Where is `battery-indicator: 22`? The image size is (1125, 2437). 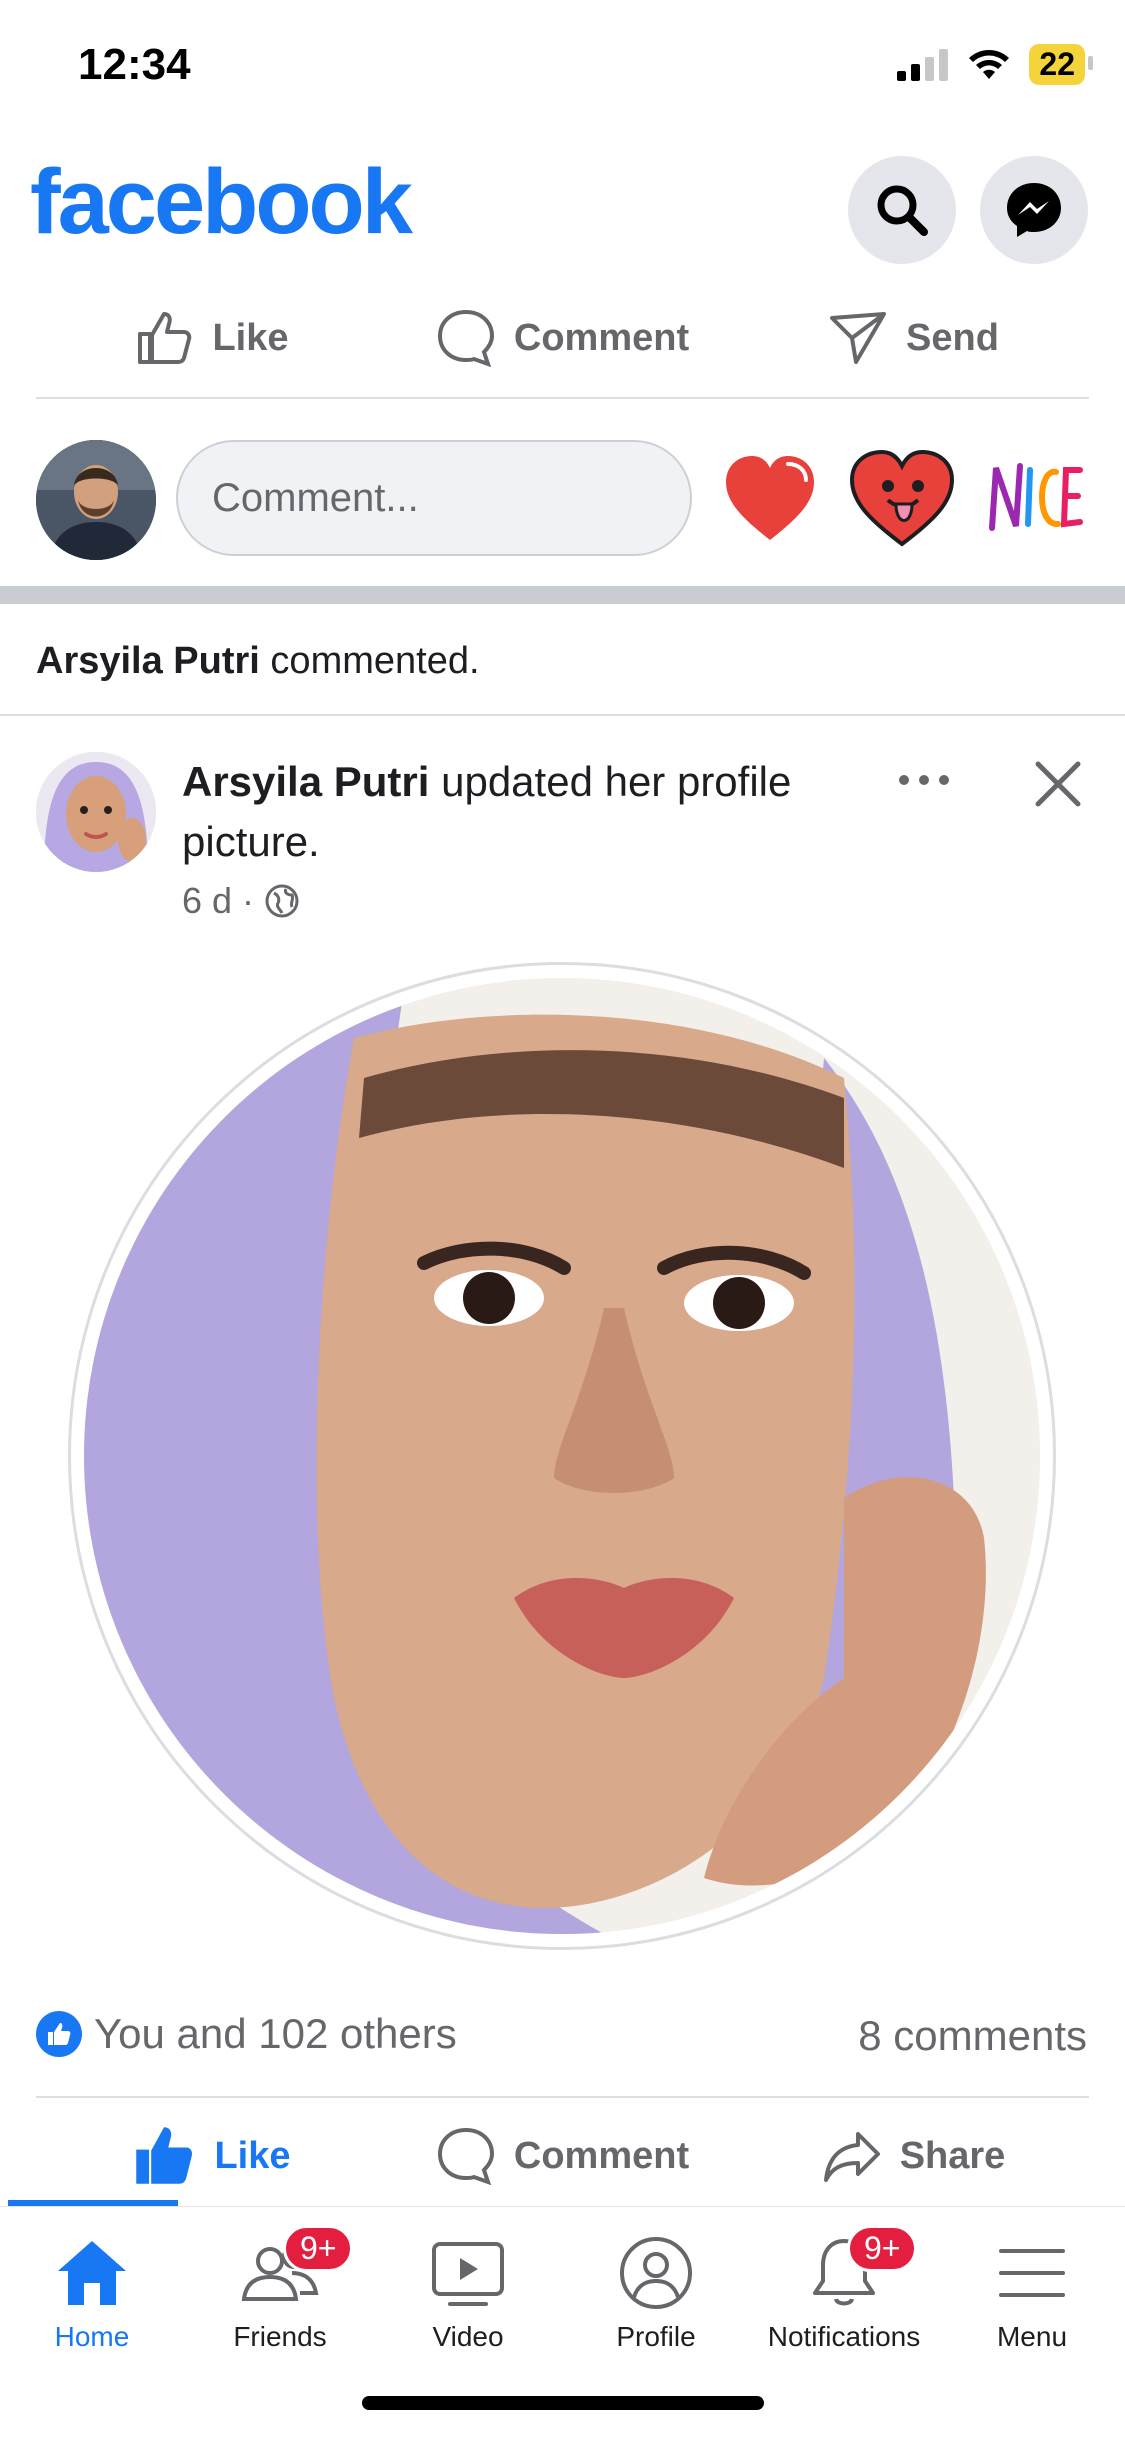 battery-indicator: 22 is located at coordinates (1061, 64).